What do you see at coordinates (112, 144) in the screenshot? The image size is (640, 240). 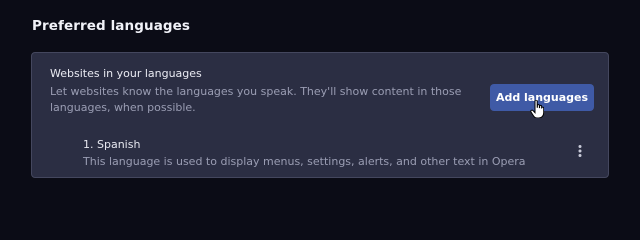 I see `language-name: 1. Spanish` at bounding box center [112, 144].